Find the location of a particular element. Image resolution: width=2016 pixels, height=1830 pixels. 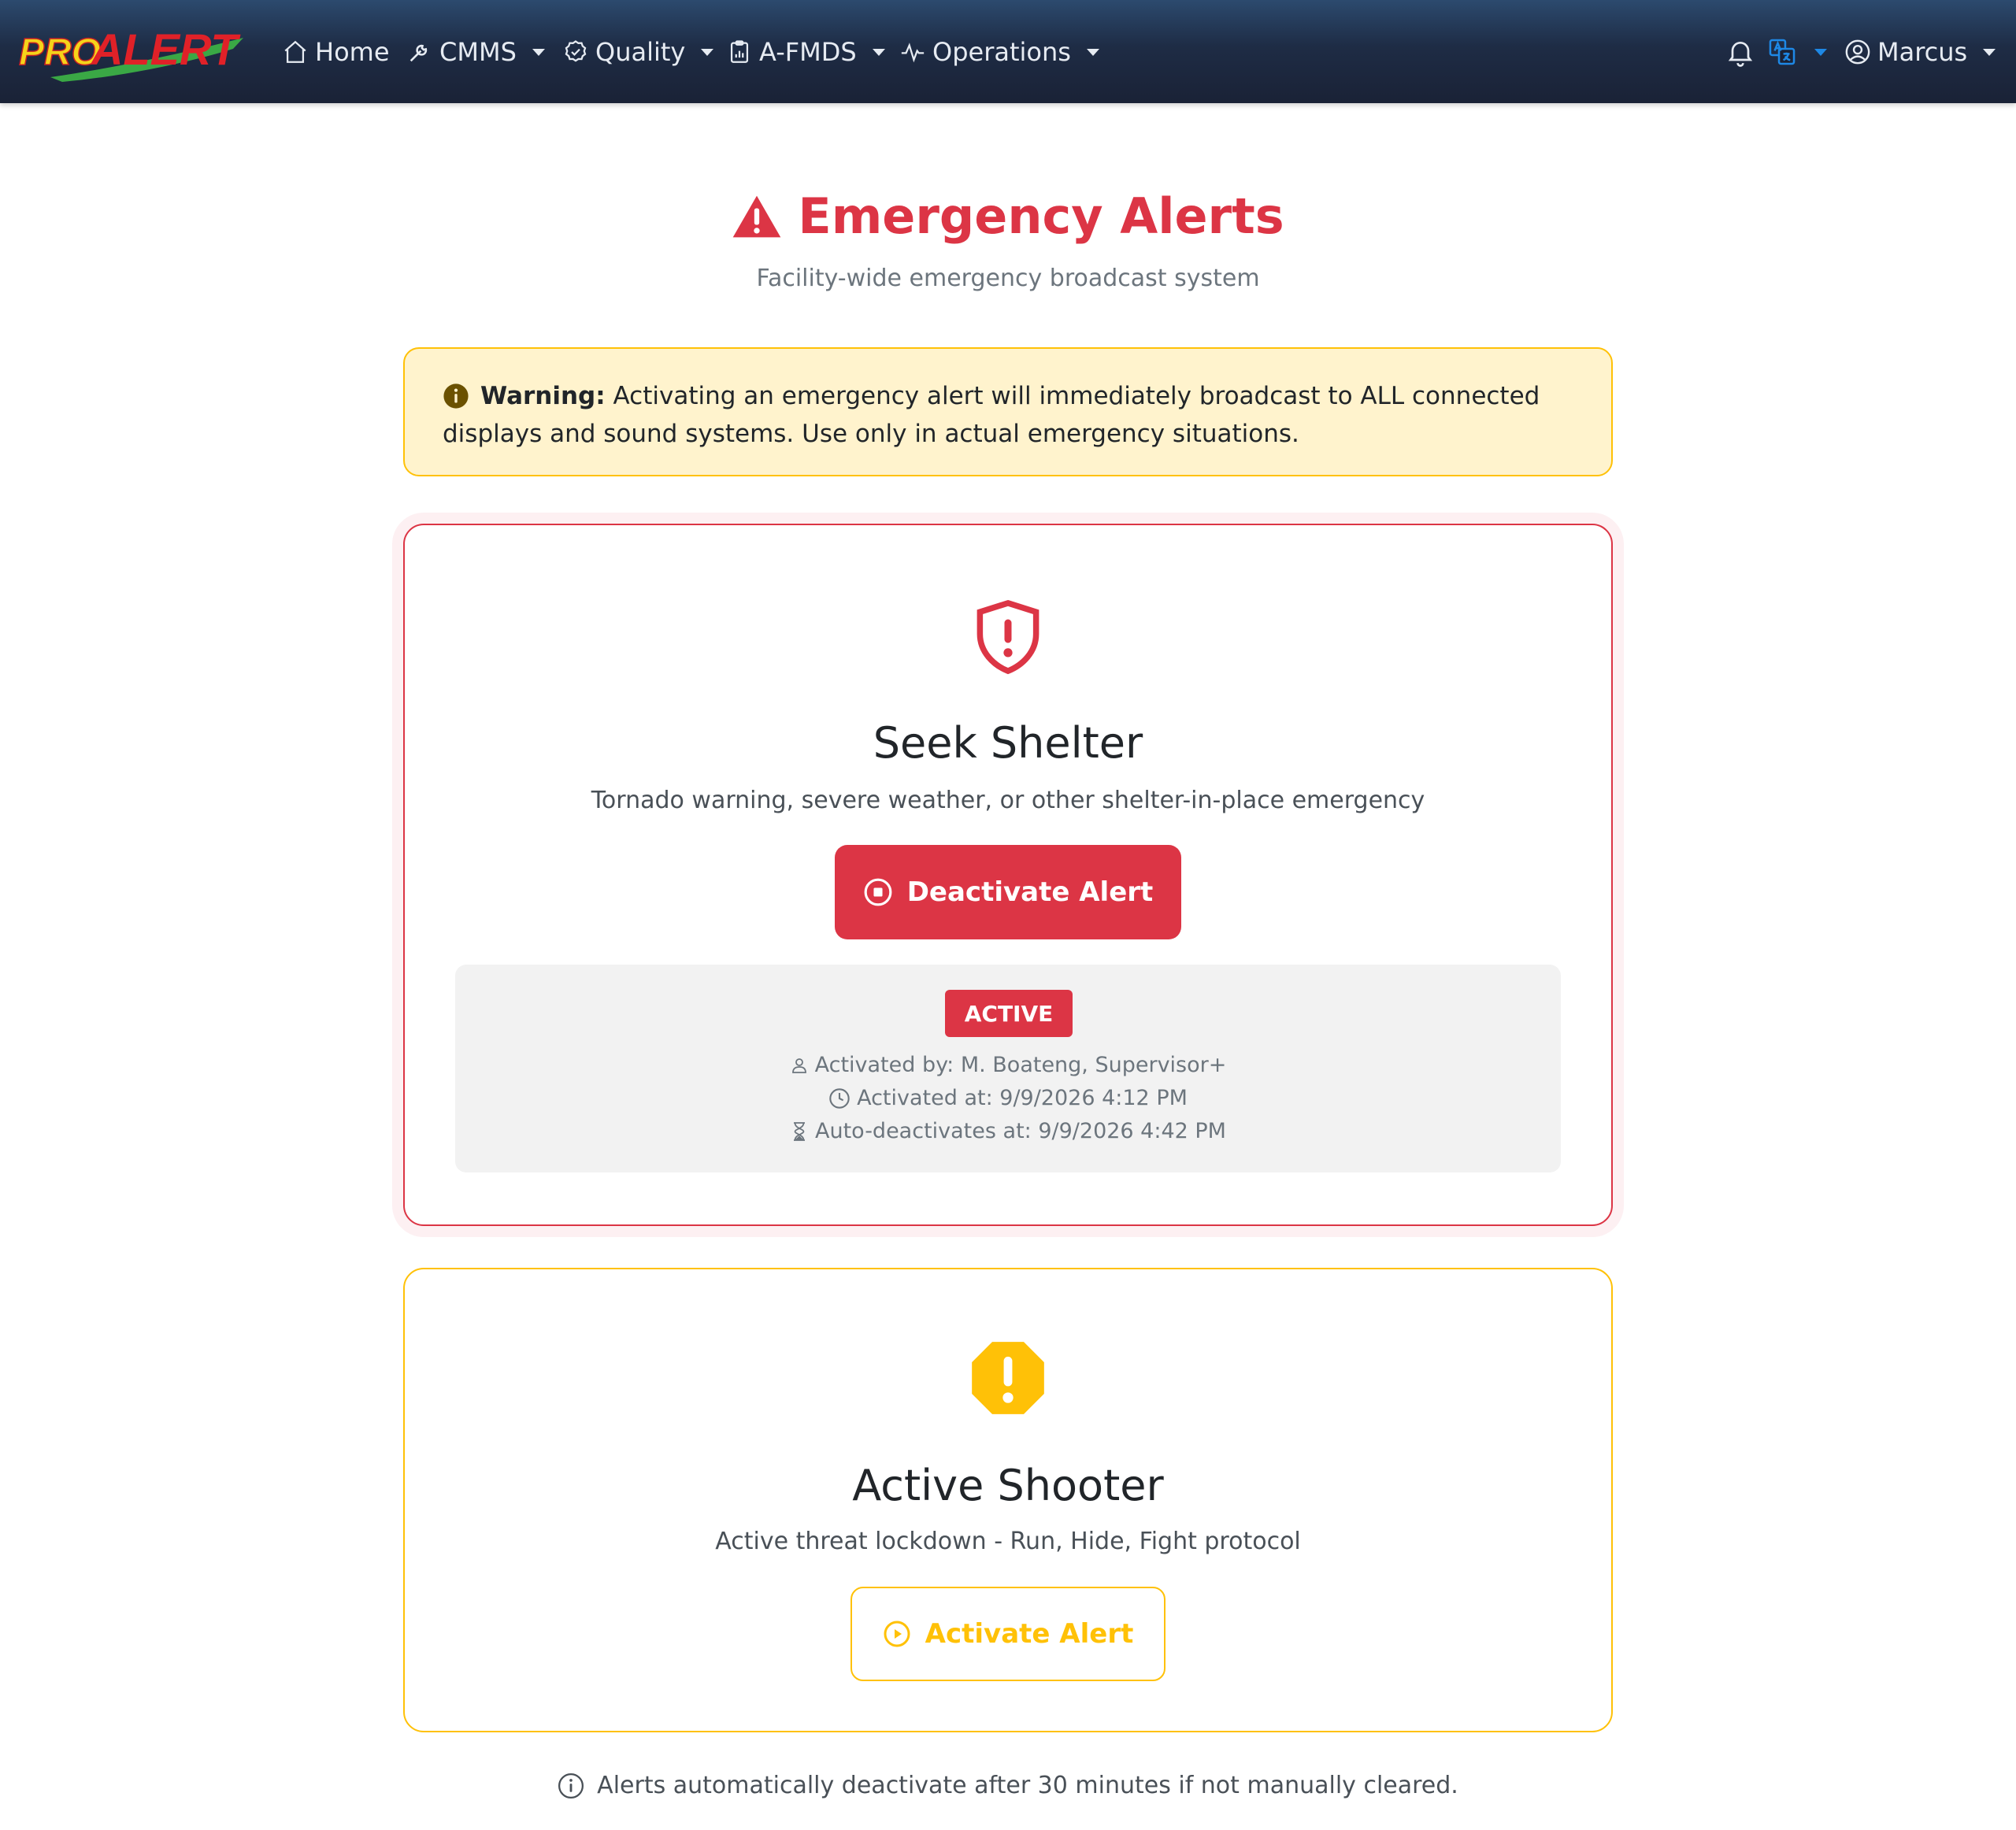

nav-quality: Quality is located at coordinates (638, 51).